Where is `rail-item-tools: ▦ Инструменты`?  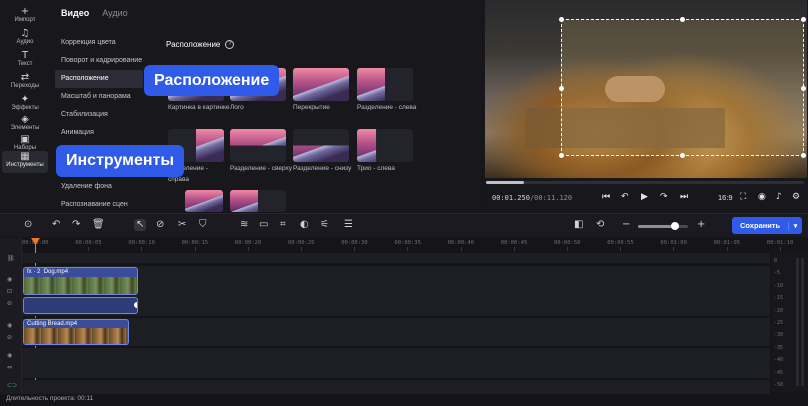 rail-item-tools: ▦ Инструменты is located at coordinates (25, 162).